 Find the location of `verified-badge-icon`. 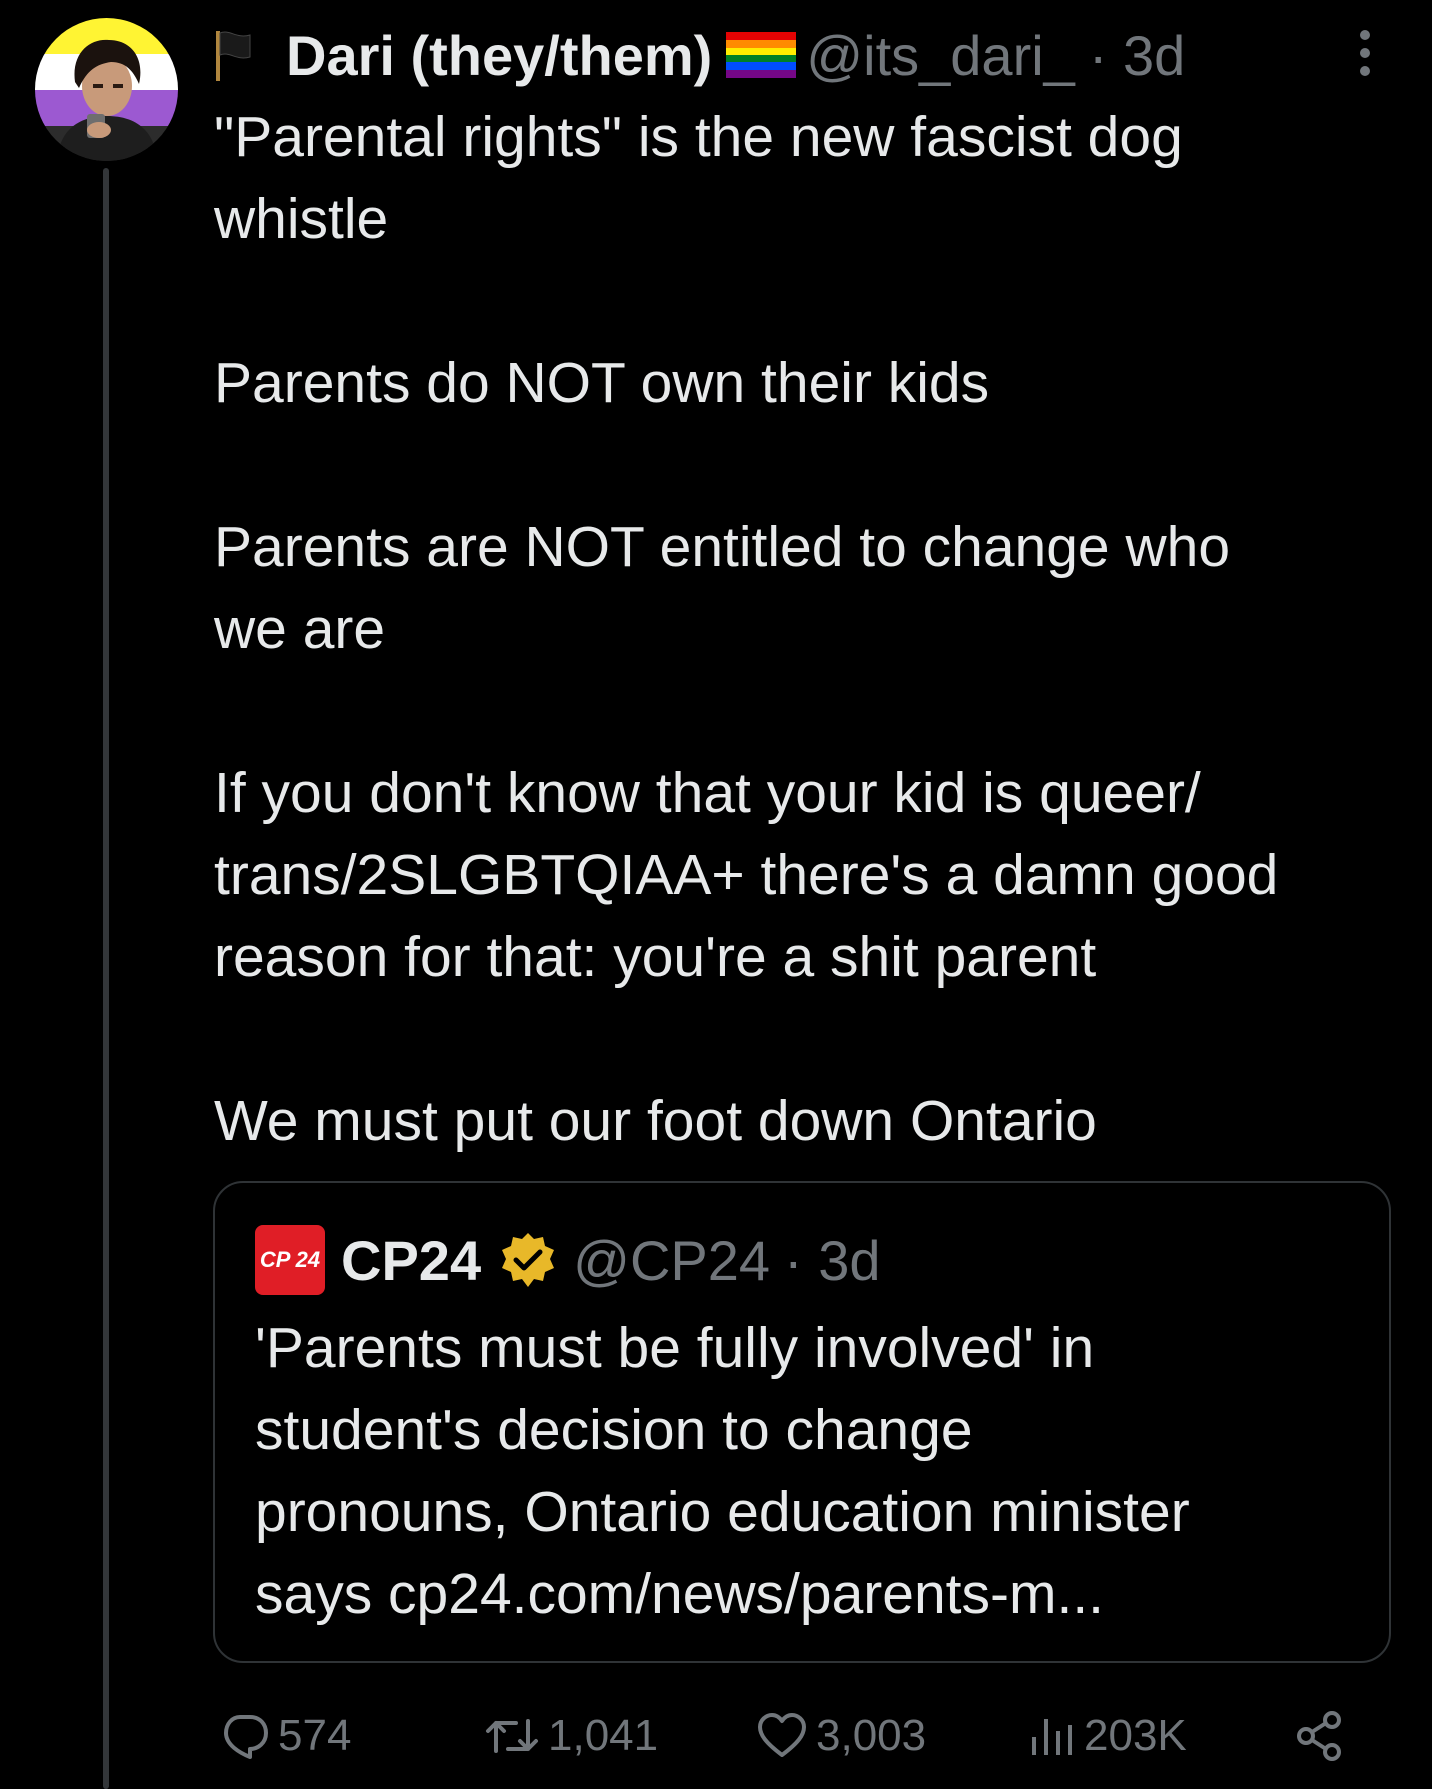

verified-badge-icon is located at coordinates (528, 1260).